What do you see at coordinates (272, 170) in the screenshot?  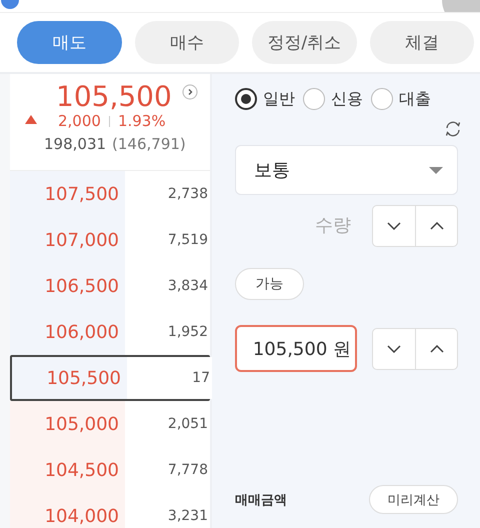 I see `dropdown-value: 보통` at bounding box center [272, 170].